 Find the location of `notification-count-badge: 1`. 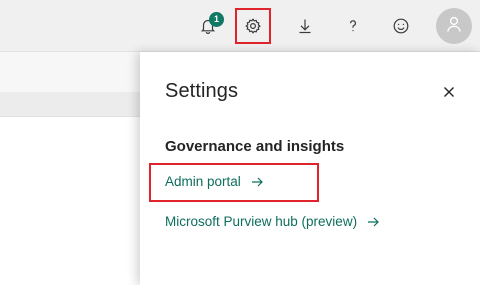

notification-count-badge: 1 is located at coordinates (216, 19).